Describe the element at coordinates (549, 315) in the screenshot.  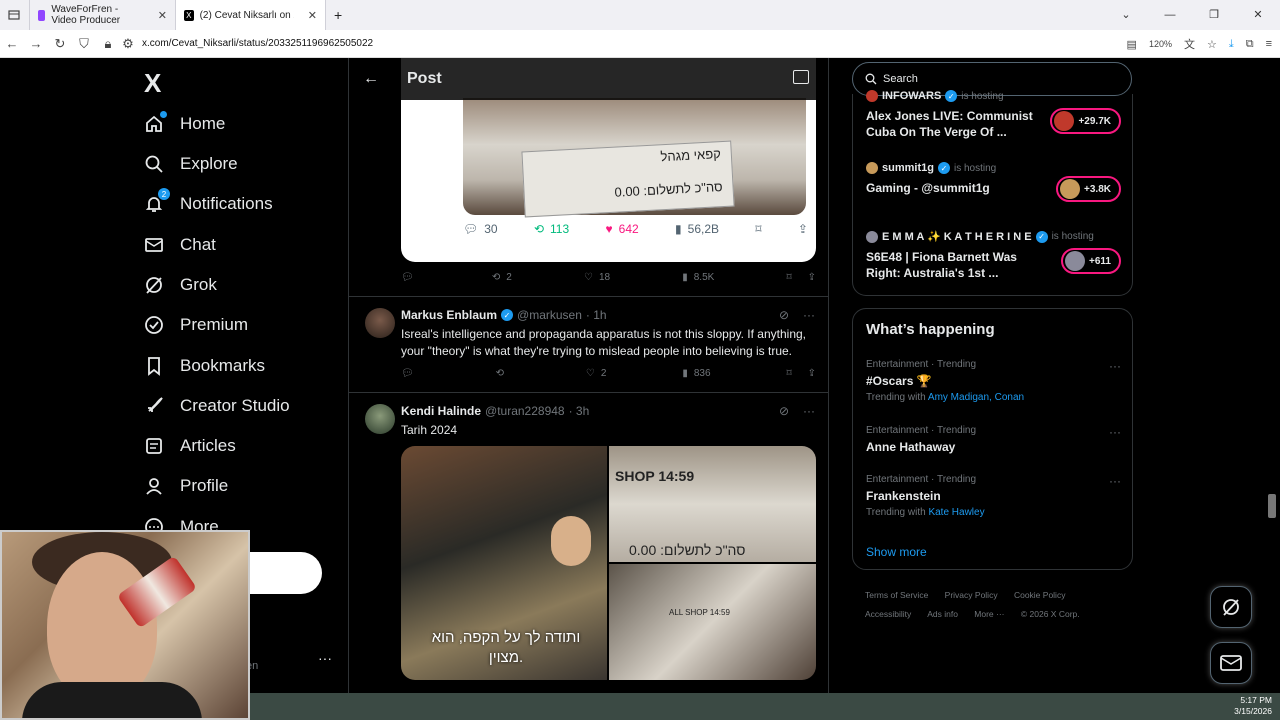
I see `author-handle: @markusen` at that location.